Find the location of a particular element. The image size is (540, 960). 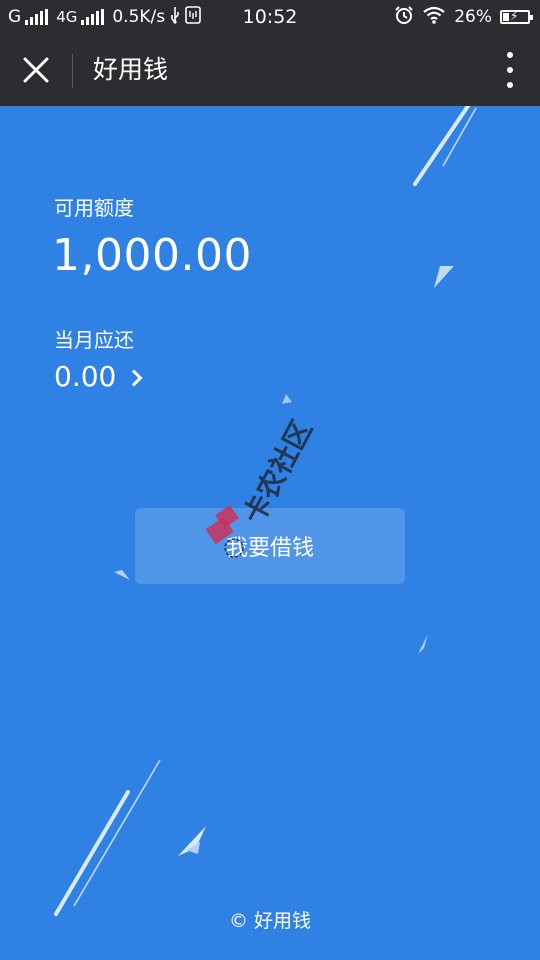

more-icon is located at coordinates (510, 55).